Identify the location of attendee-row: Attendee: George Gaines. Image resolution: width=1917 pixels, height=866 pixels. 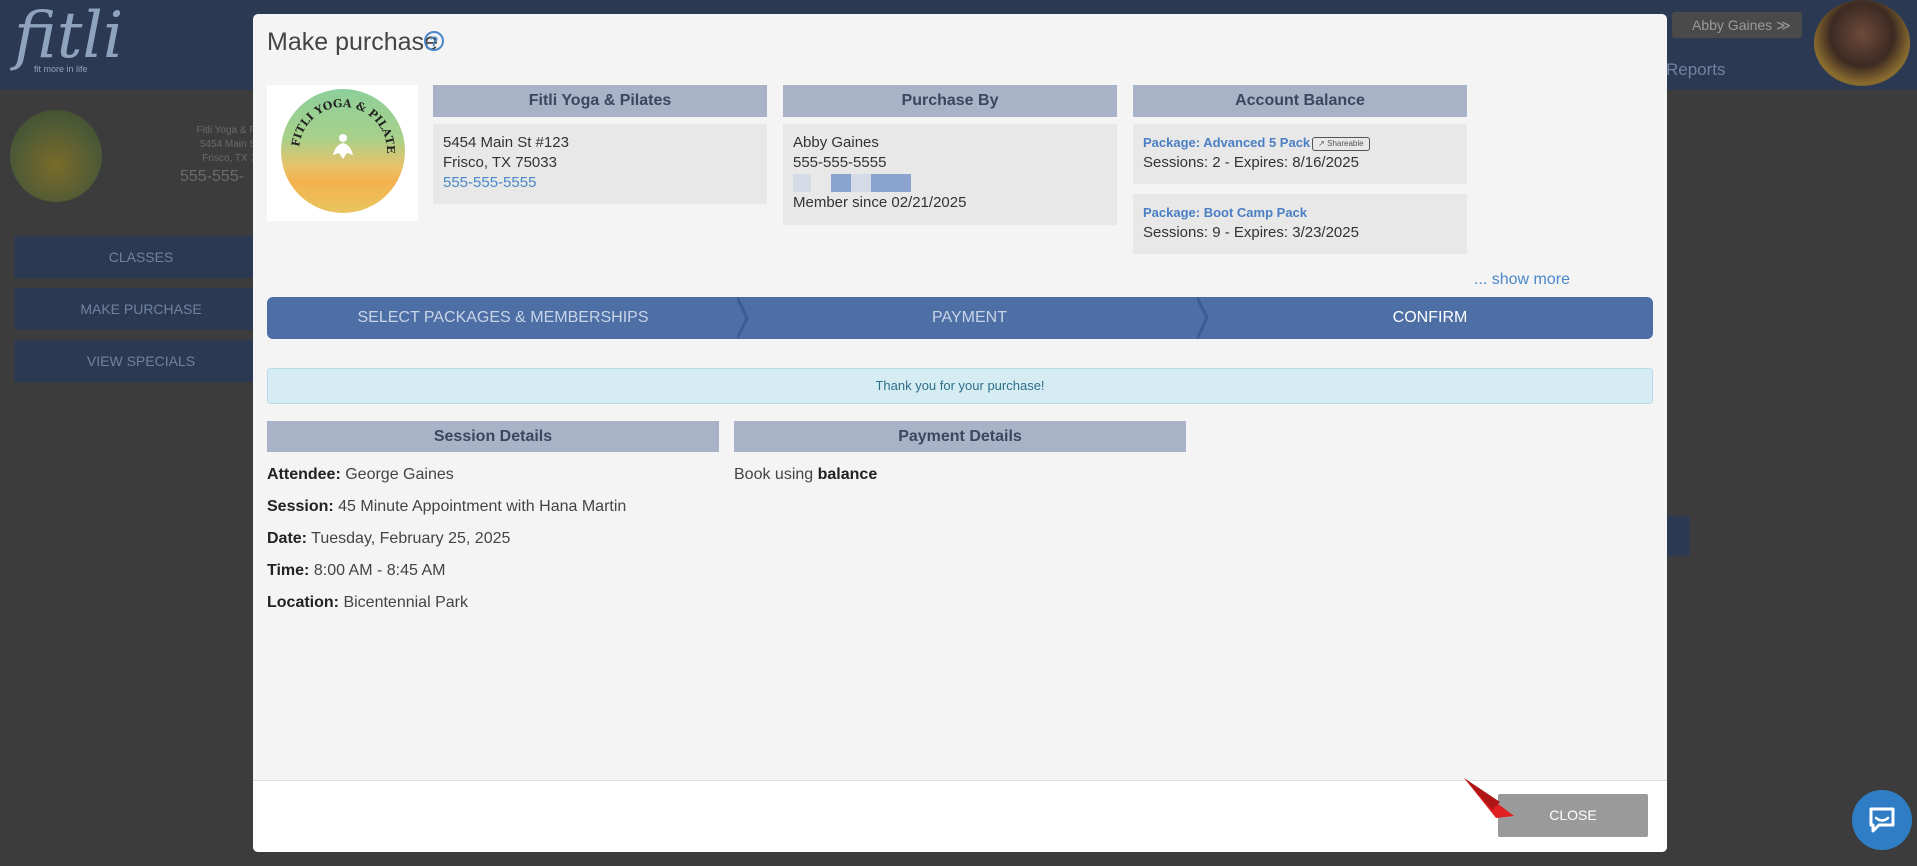
(360, 475).